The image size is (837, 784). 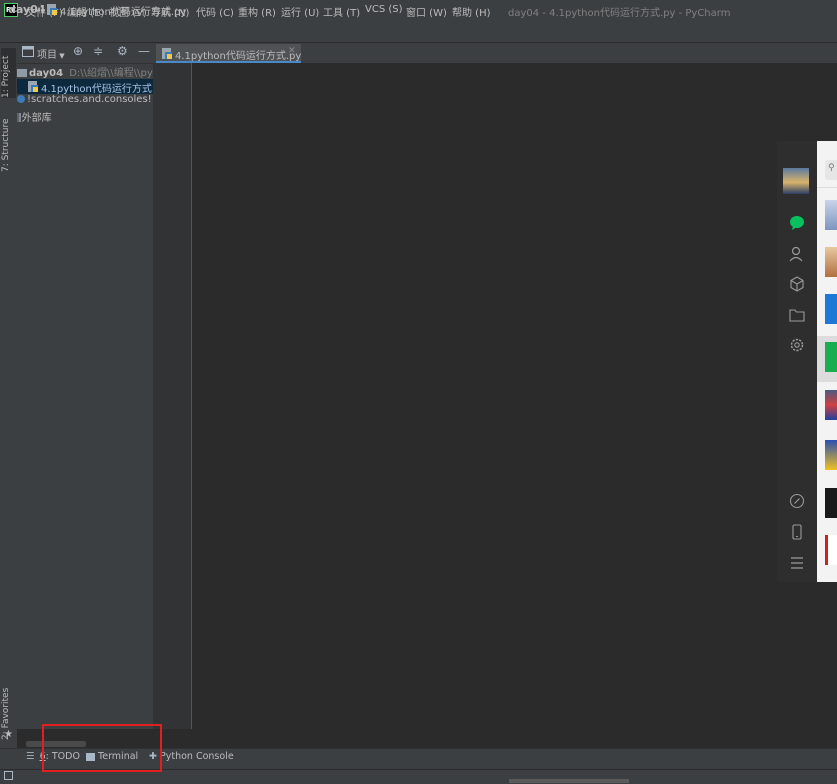 I want to click on locate-file-icon: ⊕, so click(x=78, y=51).